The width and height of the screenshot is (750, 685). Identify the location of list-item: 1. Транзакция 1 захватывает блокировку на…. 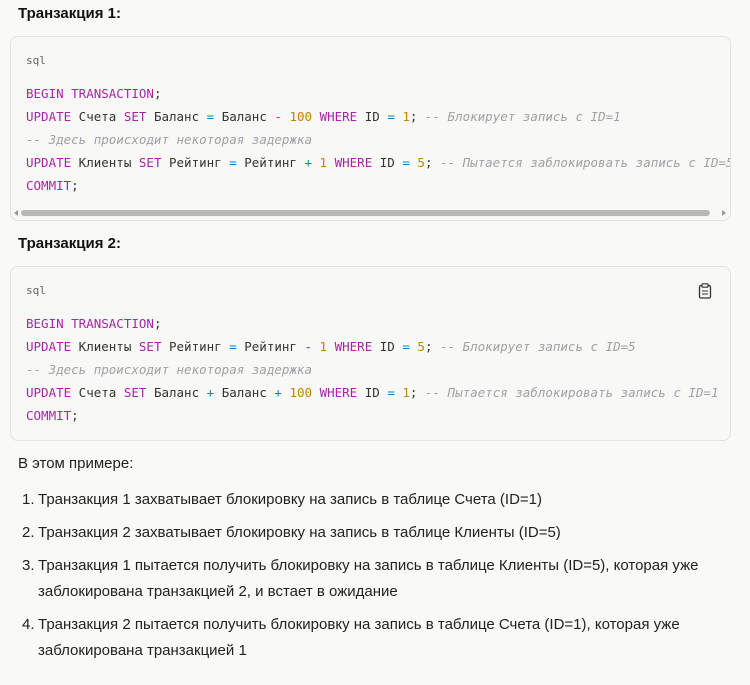
(372, 500).